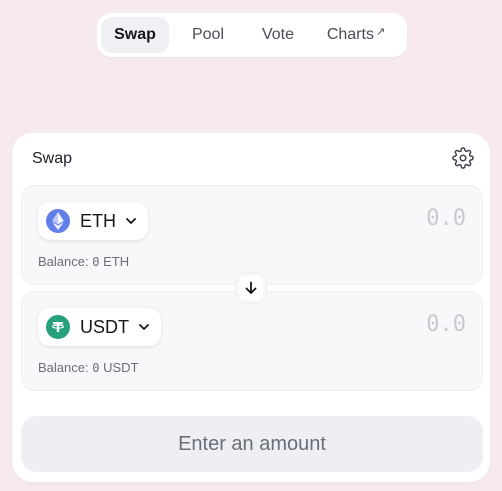 Image resolution: width=502 pixels, height=491 pixels. Describe the element at coordinates (116, 261) in the screenshot. I see `from-balance-unit: ETH` at that location.